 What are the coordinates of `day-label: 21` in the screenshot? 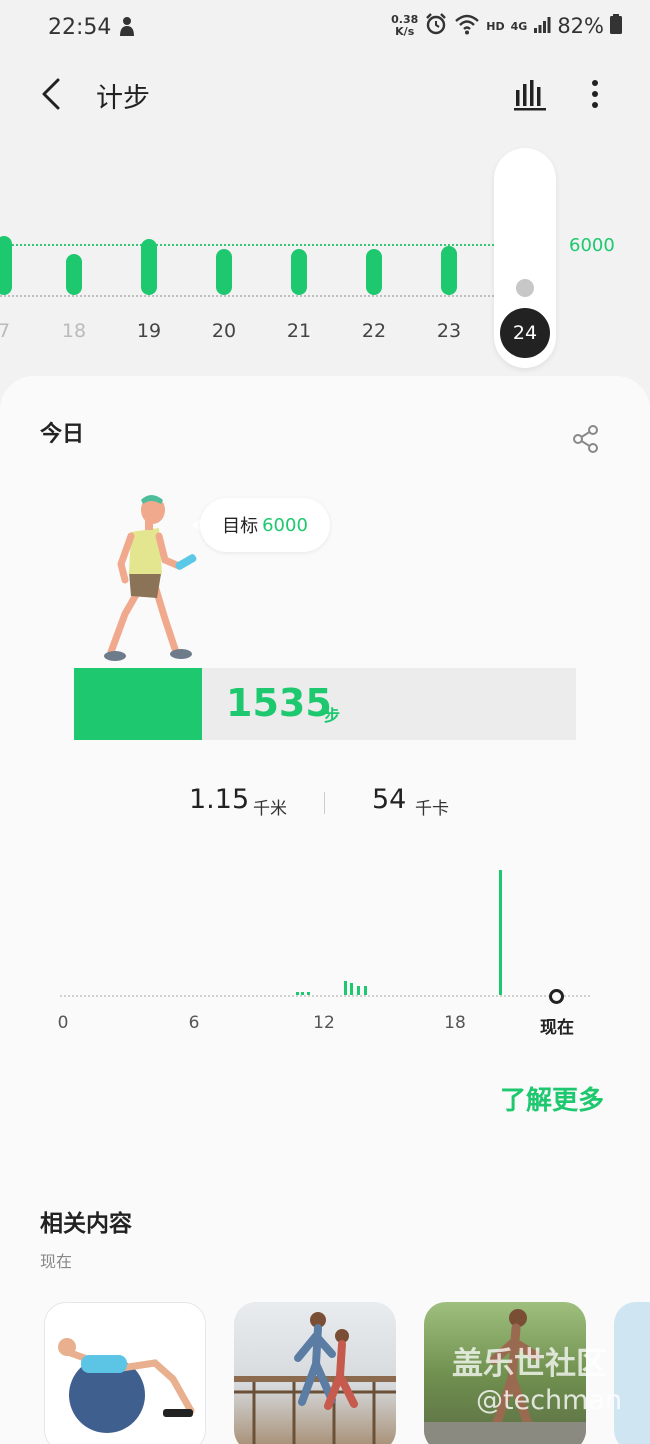 It's located at (299, 331).